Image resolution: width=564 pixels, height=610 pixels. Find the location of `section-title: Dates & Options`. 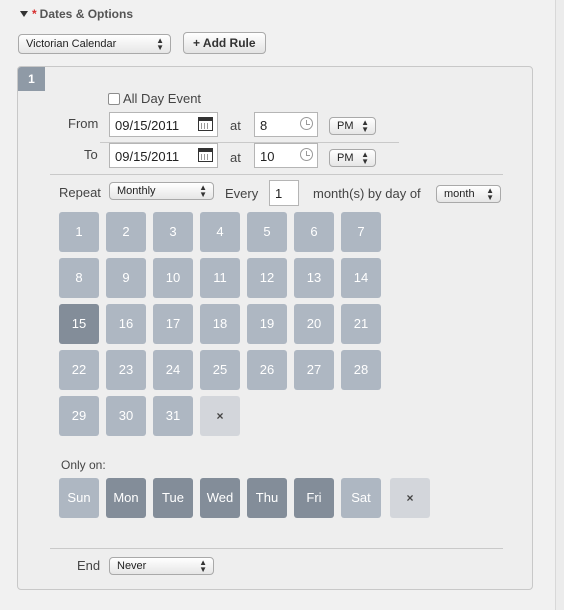

section-title: Dates & Options is located at coordinates (86, 14).